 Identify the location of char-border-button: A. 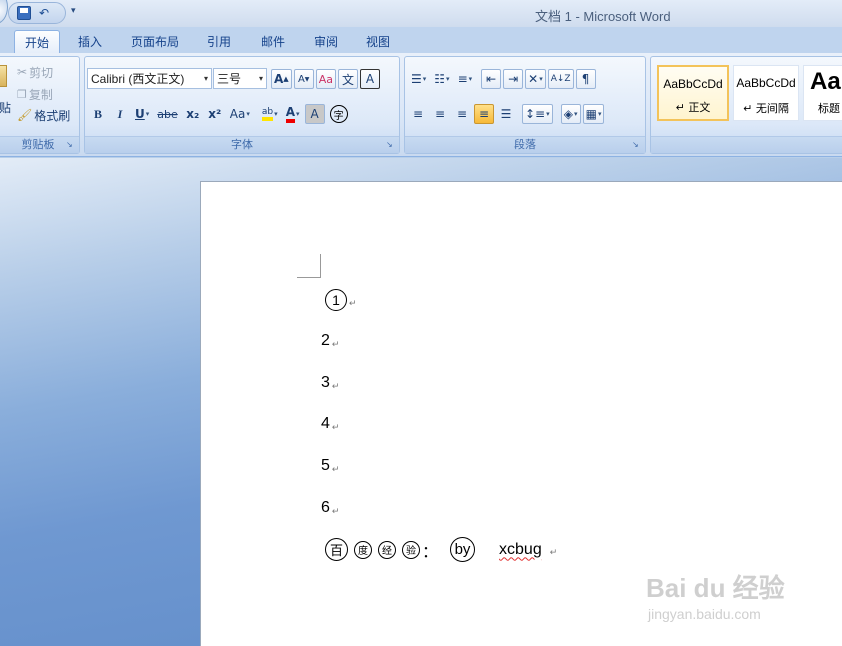
(369, 79).